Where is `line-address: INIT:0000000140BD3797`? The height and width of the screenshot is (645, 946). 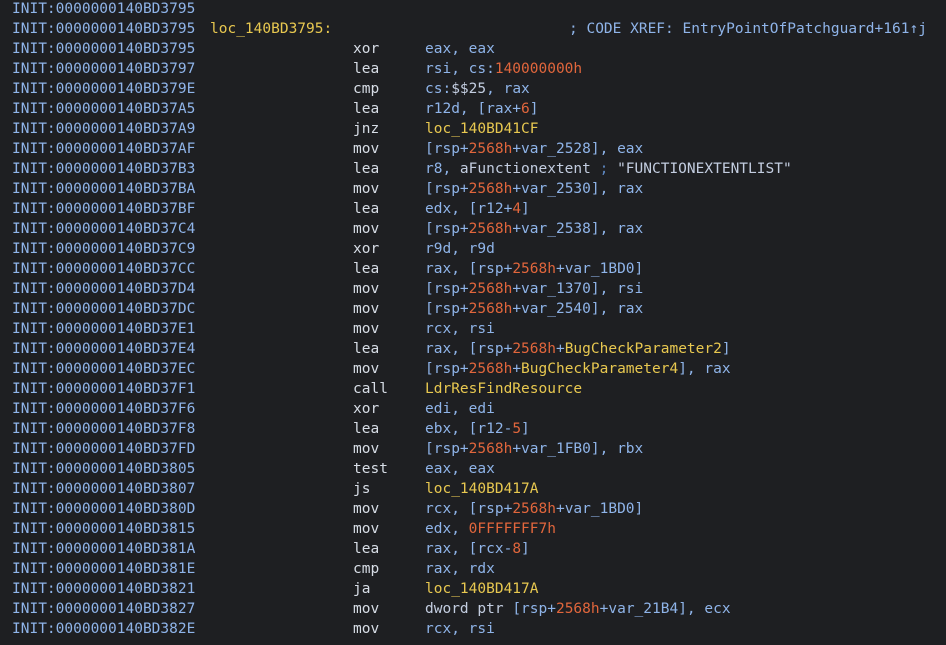
line-address: INIT:0000000140BD3797 is located at coordinates (103, 69).